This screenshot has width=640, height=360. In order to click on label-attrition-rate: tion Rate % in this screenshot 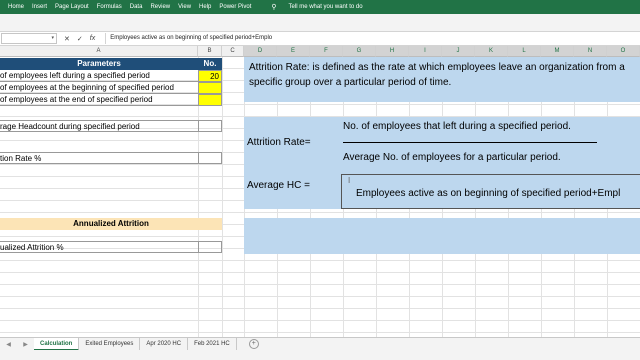, I will do `click(99, 158)`.